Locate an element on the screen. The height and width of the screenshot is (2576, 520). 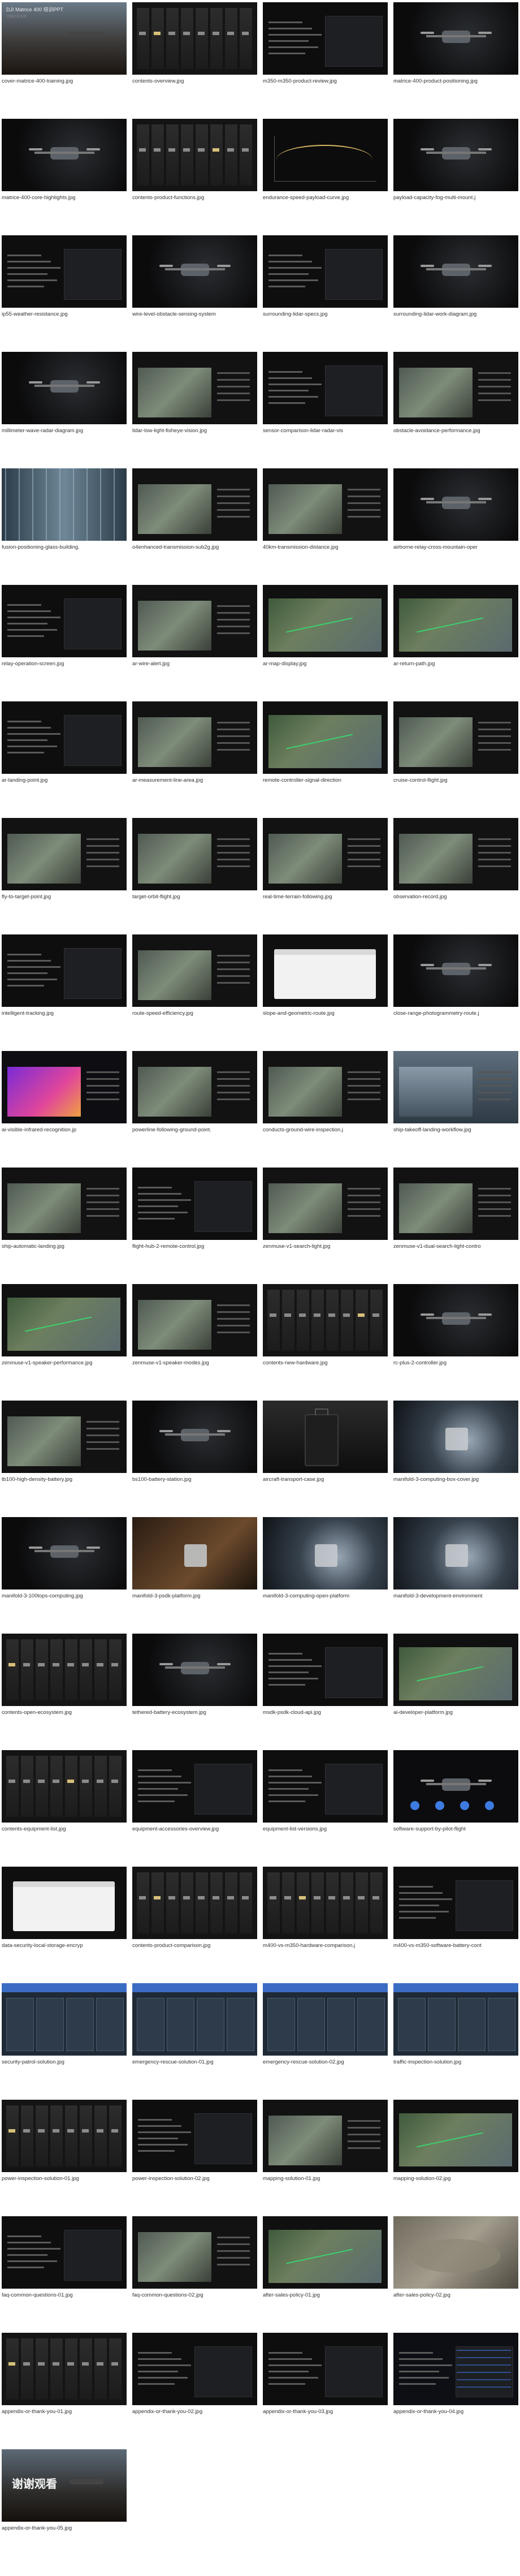
gallery-item: airborne-relay-cross-mountain-oper is located at coordinates (455, 509).